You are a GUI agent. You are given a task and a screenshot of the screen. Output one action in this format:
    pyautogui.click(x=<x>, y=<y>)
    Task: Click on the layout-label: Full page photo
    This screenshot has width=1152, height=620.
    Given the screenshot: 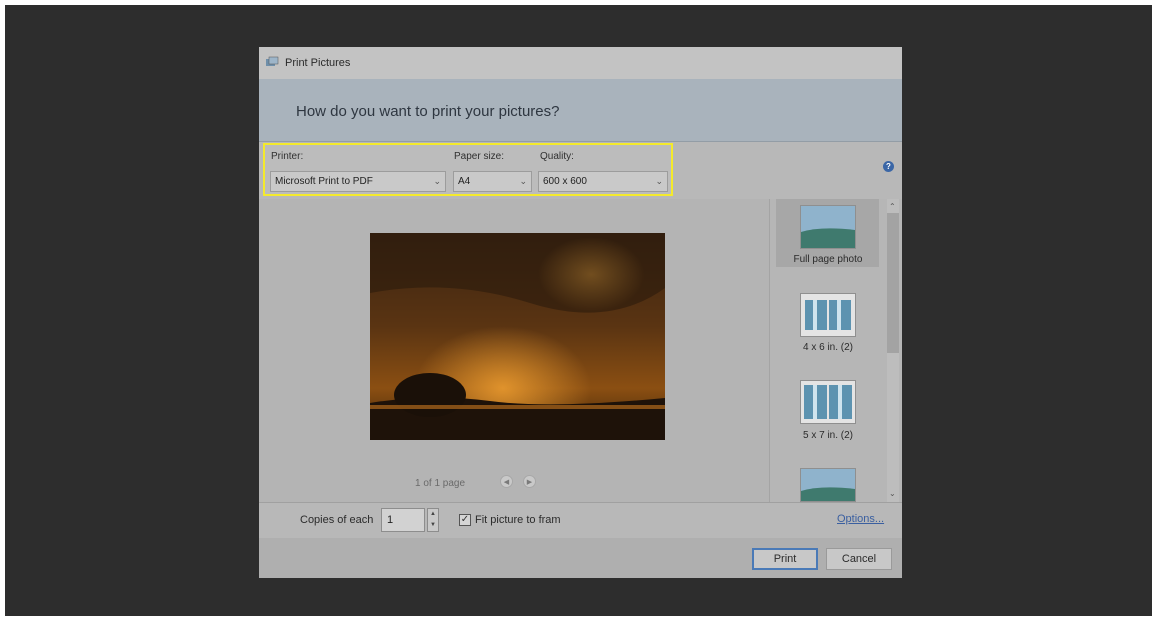 What is the action you would take?
    pyautogui.click(x=828, y=259)
    